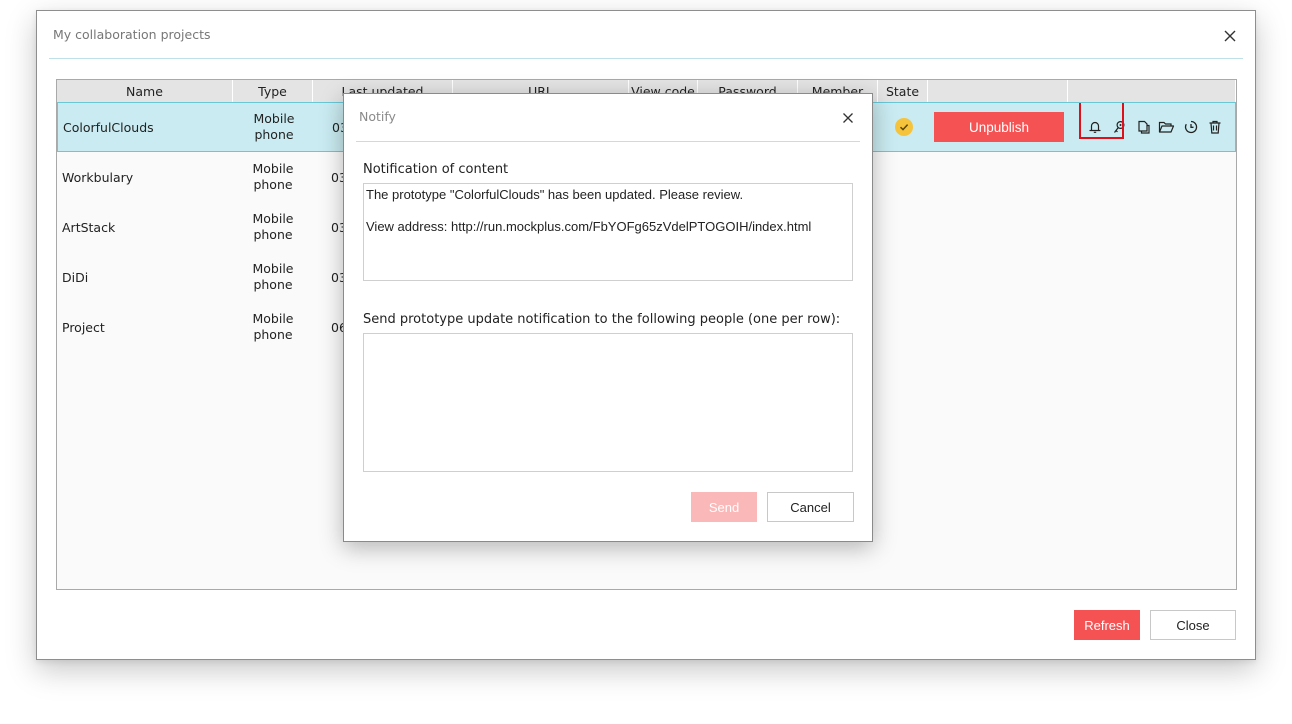 This screenshot has width=1292, height=724. Describe the element at coordinates (903, 91) in the screenshot. I see `column-header-state: State` at that location.